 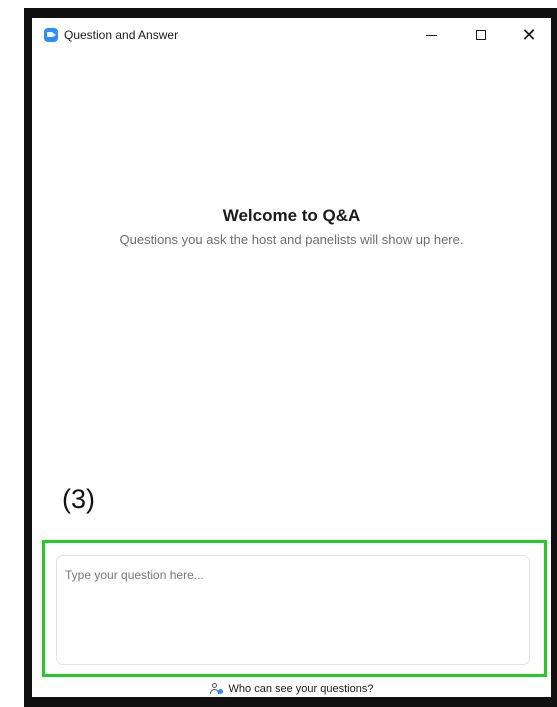 I want to click on window-title: Question and Answer, so click(x=121, y=35).